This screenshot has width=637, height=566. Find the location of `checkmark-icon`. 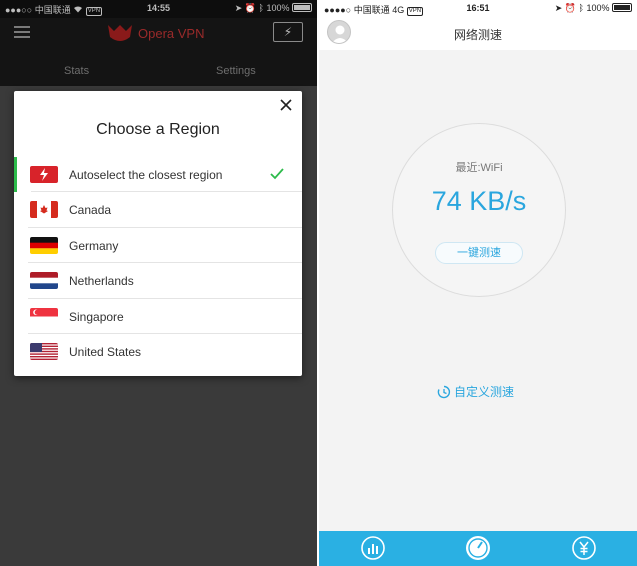

checkmark-icon is located at coordinates (277, 174).